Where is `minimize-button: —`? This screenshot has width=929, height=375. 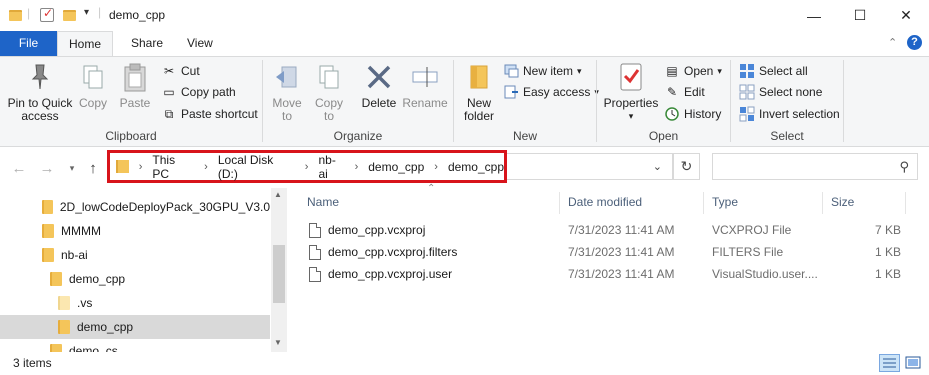 minimize-button: — is located at coordinates (814, 15).